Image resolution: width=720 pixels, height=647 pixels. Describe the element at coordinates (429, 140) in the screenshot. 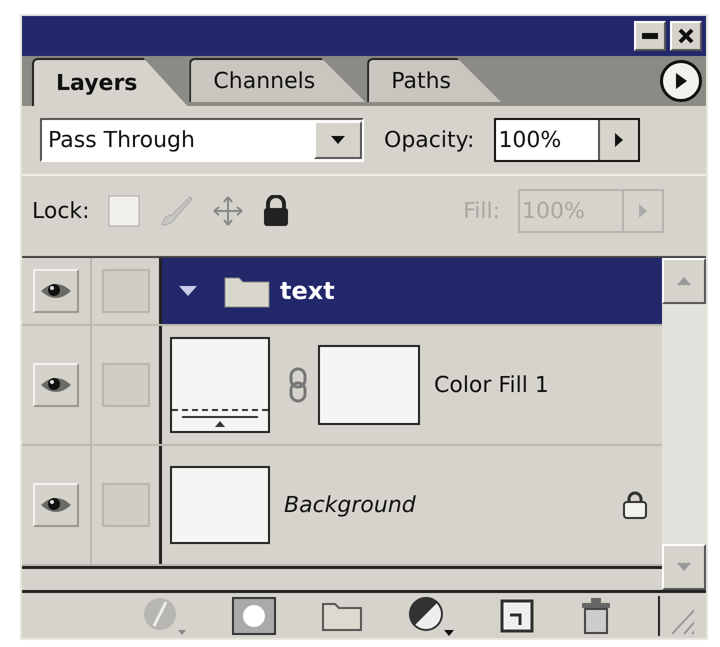

I see `opacity-label: Opacity:` at that location.